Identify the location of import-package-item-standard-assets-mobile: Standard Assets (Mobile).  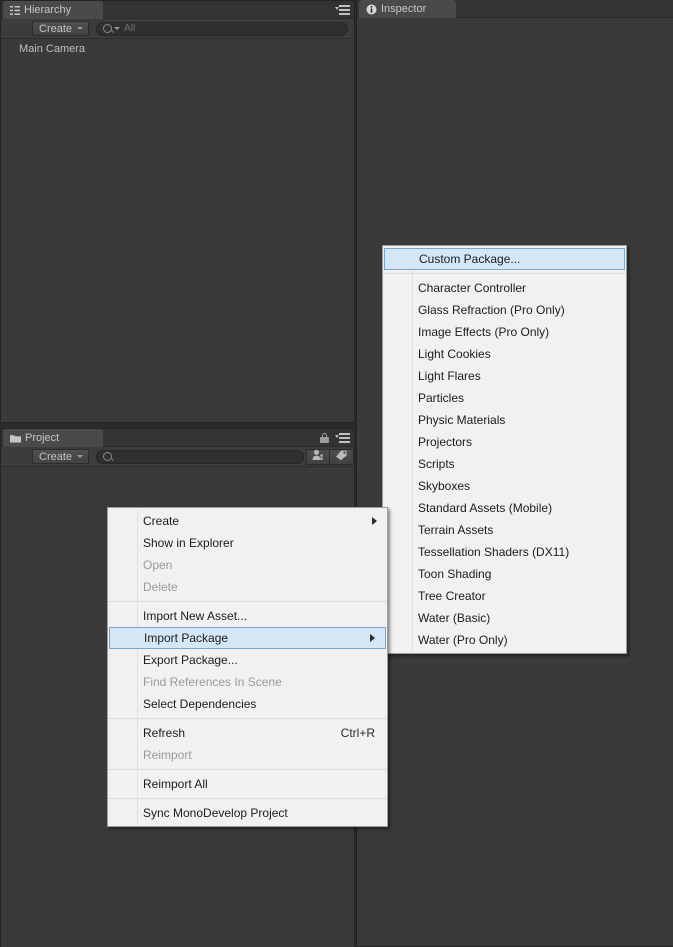
(504, 508).